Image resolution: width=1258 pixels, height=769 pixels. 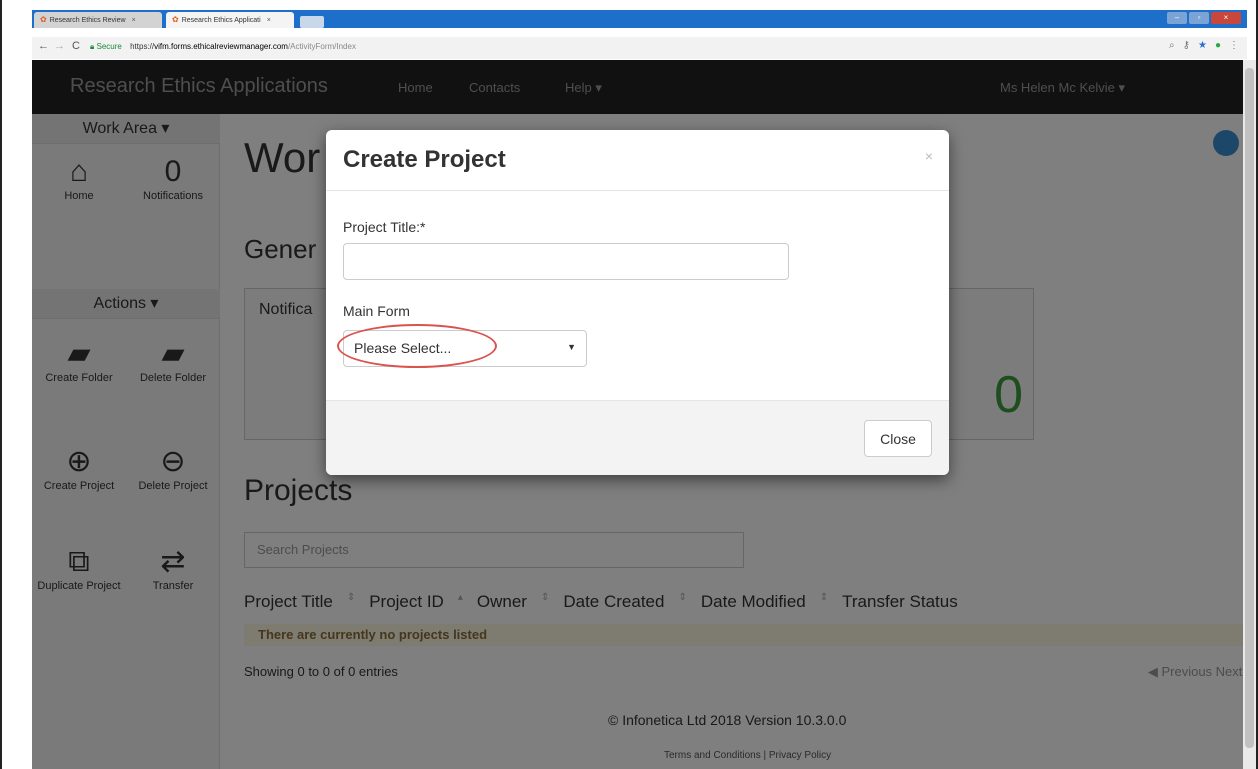 I want to click on zoom-icon: ⌕, so click(x=1172, y=45).